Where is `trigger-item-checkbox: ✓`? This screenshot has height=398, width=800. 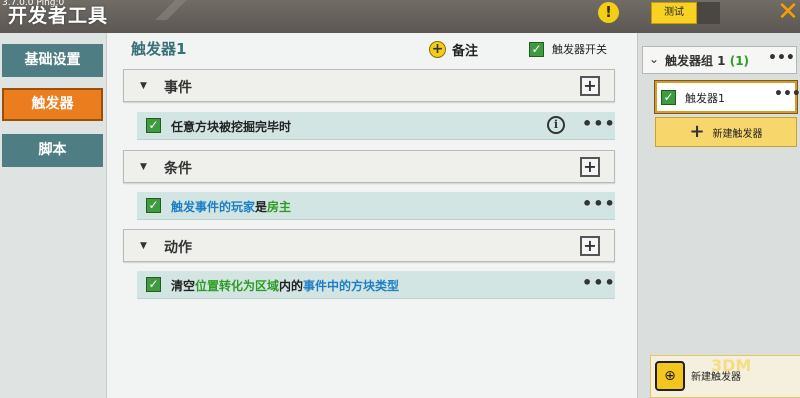
trigger-item-checkbox: ✓ is located at coordinates (668, 97).